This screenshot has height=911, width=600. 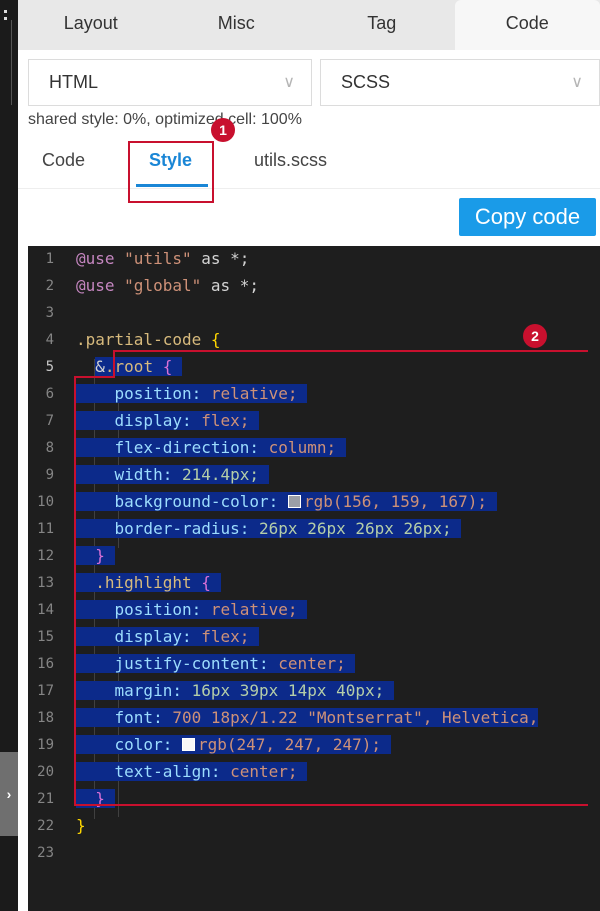 I want to click on optimization-stats: shared style: 0%, optimized cell: 100%, so click(x=165, y=119).